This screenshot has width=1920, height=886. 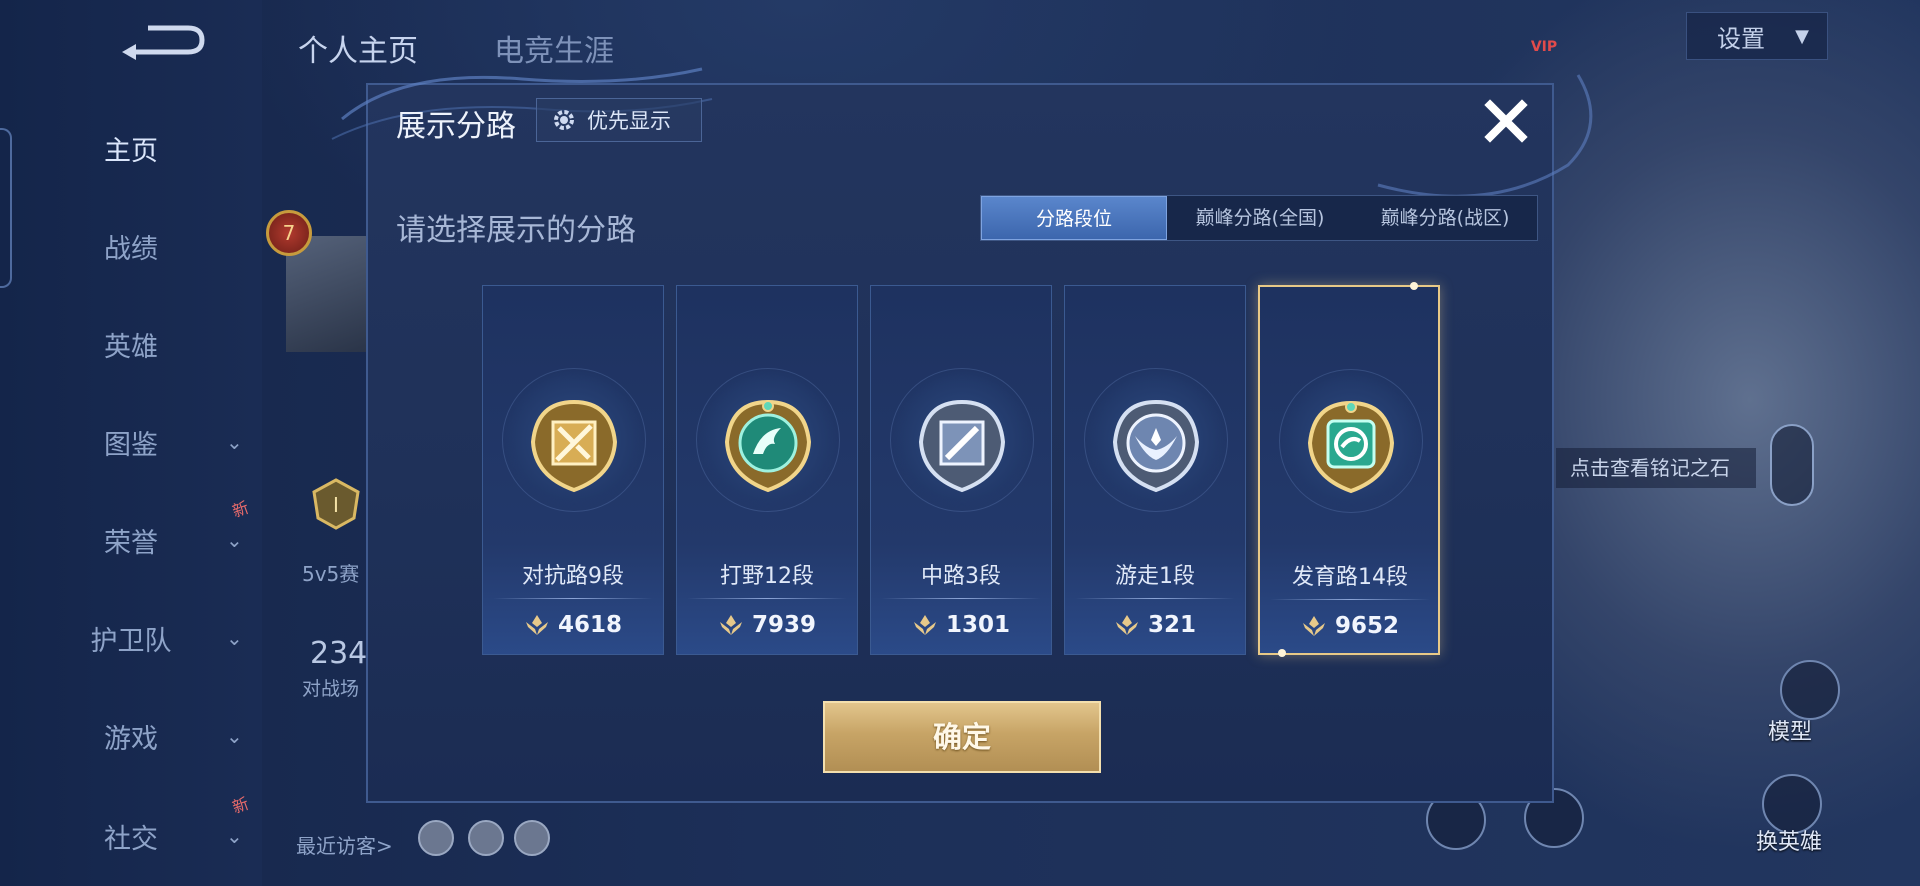 I want to click on close-icon, so click(x=1506, y=121).